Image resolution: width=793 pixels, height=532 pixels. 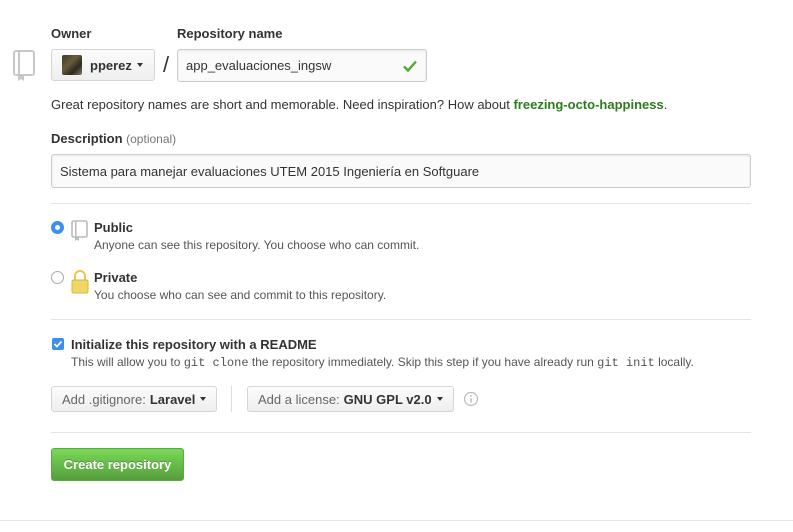 I want to click on readme-checkbox, so click(x=58, y=344).